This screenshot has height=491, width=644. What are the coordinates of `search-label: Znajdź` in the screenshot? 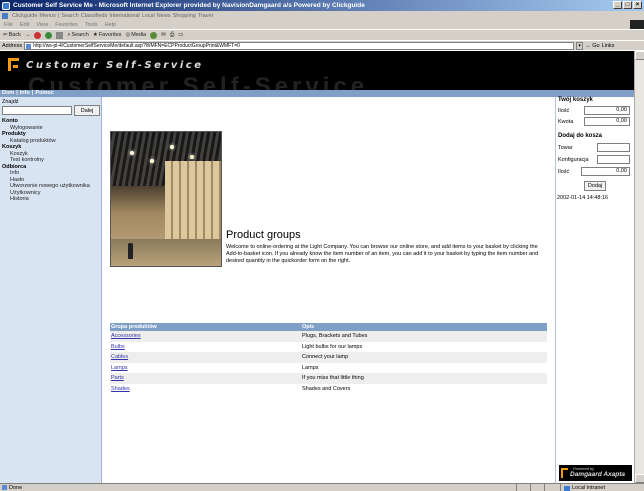 It's located at (10, 102).